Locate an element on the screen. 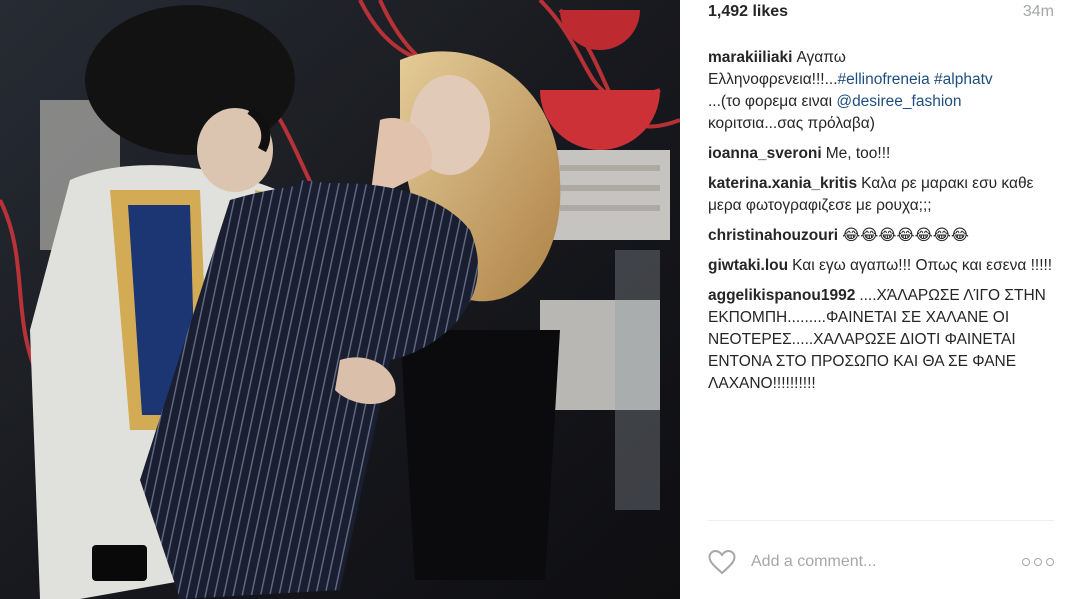 This screenshot has height=599, width=1080. heart-icon is located at coordinates (722, 562).